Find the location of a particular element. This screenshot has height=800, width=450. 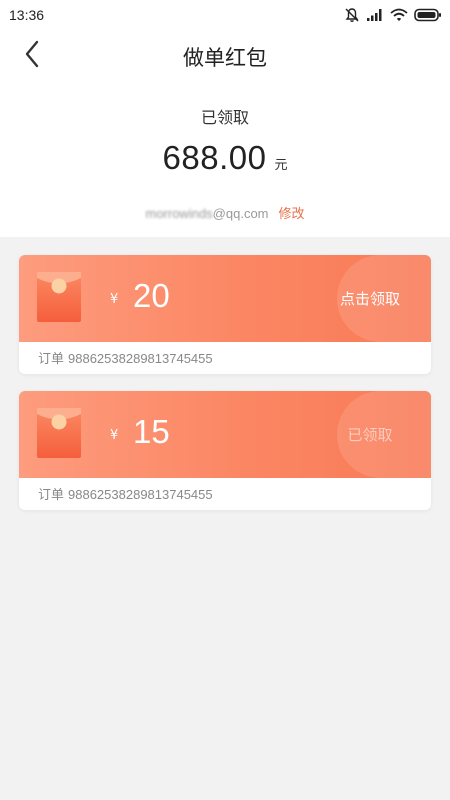

coupon-card: ¥ 15 已领取 订单 98862538289813745455 is located at coordinates (225, 450).